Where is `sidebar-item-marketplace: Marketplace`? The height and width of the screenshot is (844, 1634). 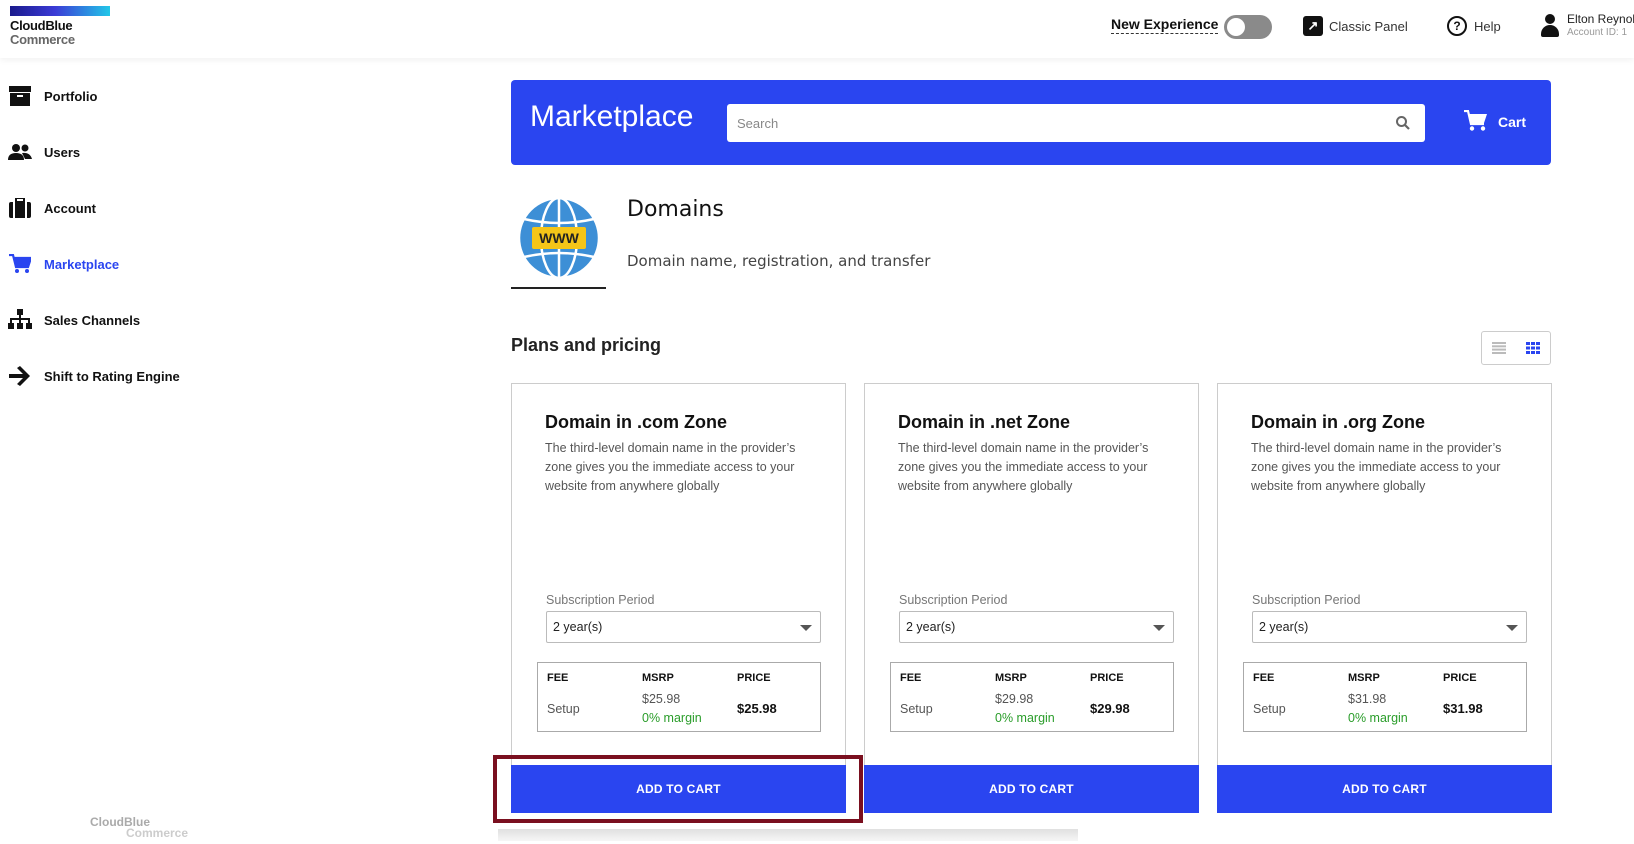 sidebar-item-marketplace: Marketplace is located at coordinates (120, 264).